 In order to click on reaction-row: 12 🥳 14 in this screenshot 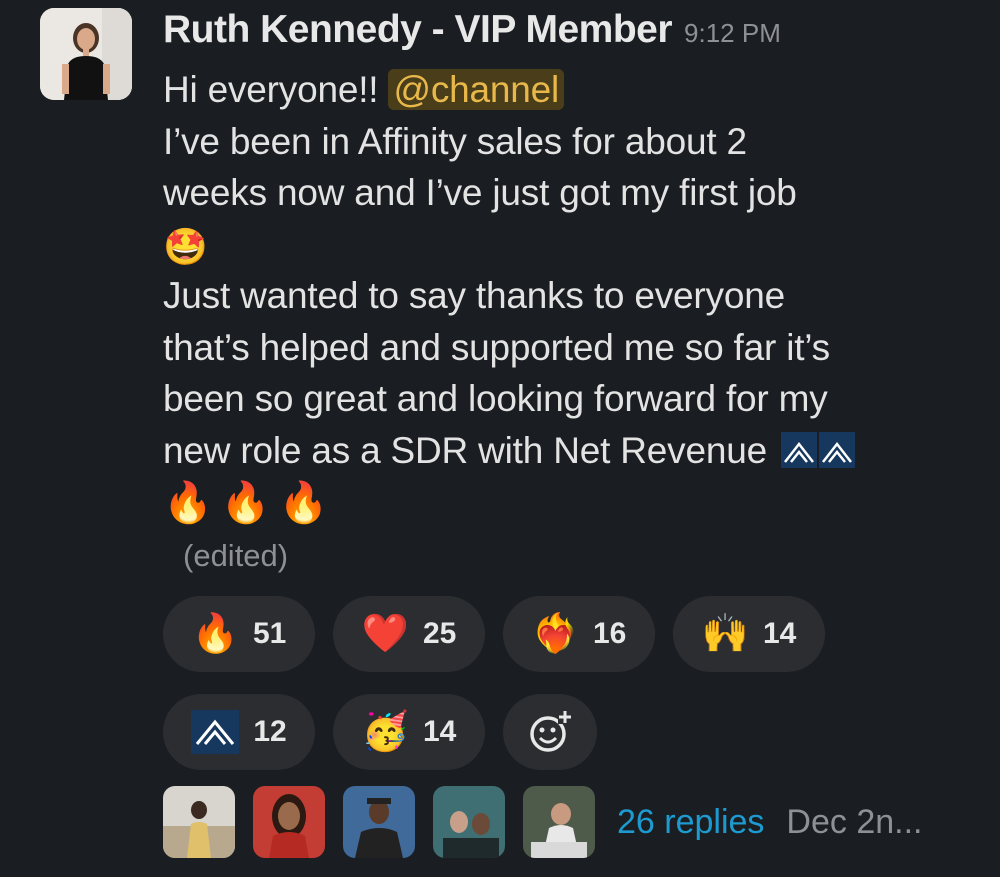, I will do `click(563, 732)`.